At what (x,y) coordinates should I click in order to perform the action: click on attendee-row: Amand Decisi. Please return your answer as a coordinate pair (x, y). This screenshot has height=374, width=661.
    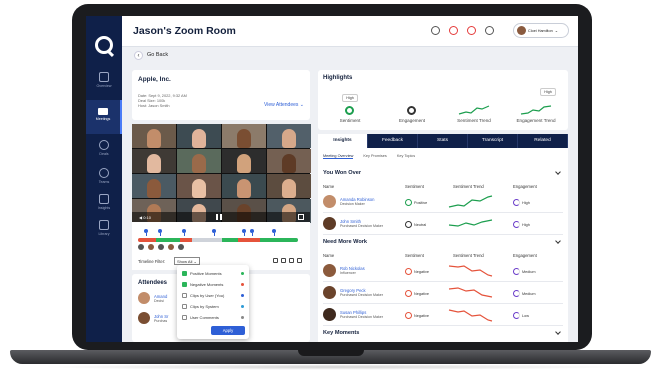
    Looking at the image, I should click on (152, 298).